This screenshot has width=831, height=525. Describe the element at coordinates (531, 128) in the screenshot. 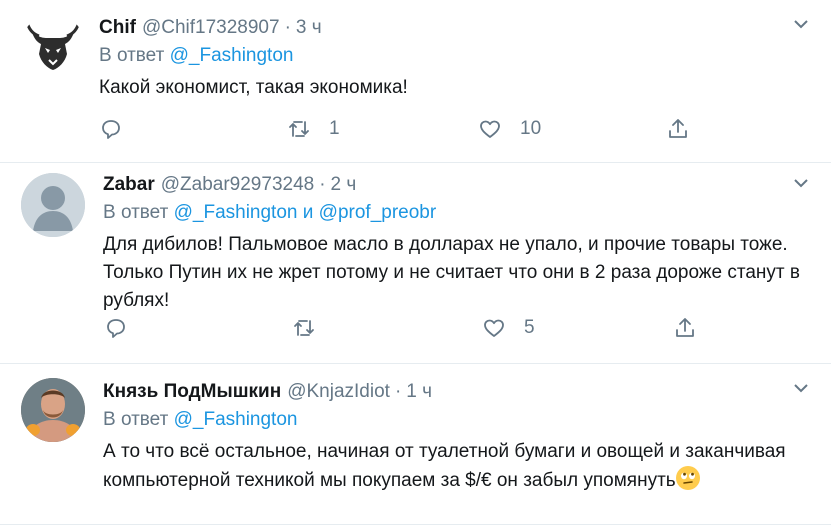

I see `like-count: 10` at that location.